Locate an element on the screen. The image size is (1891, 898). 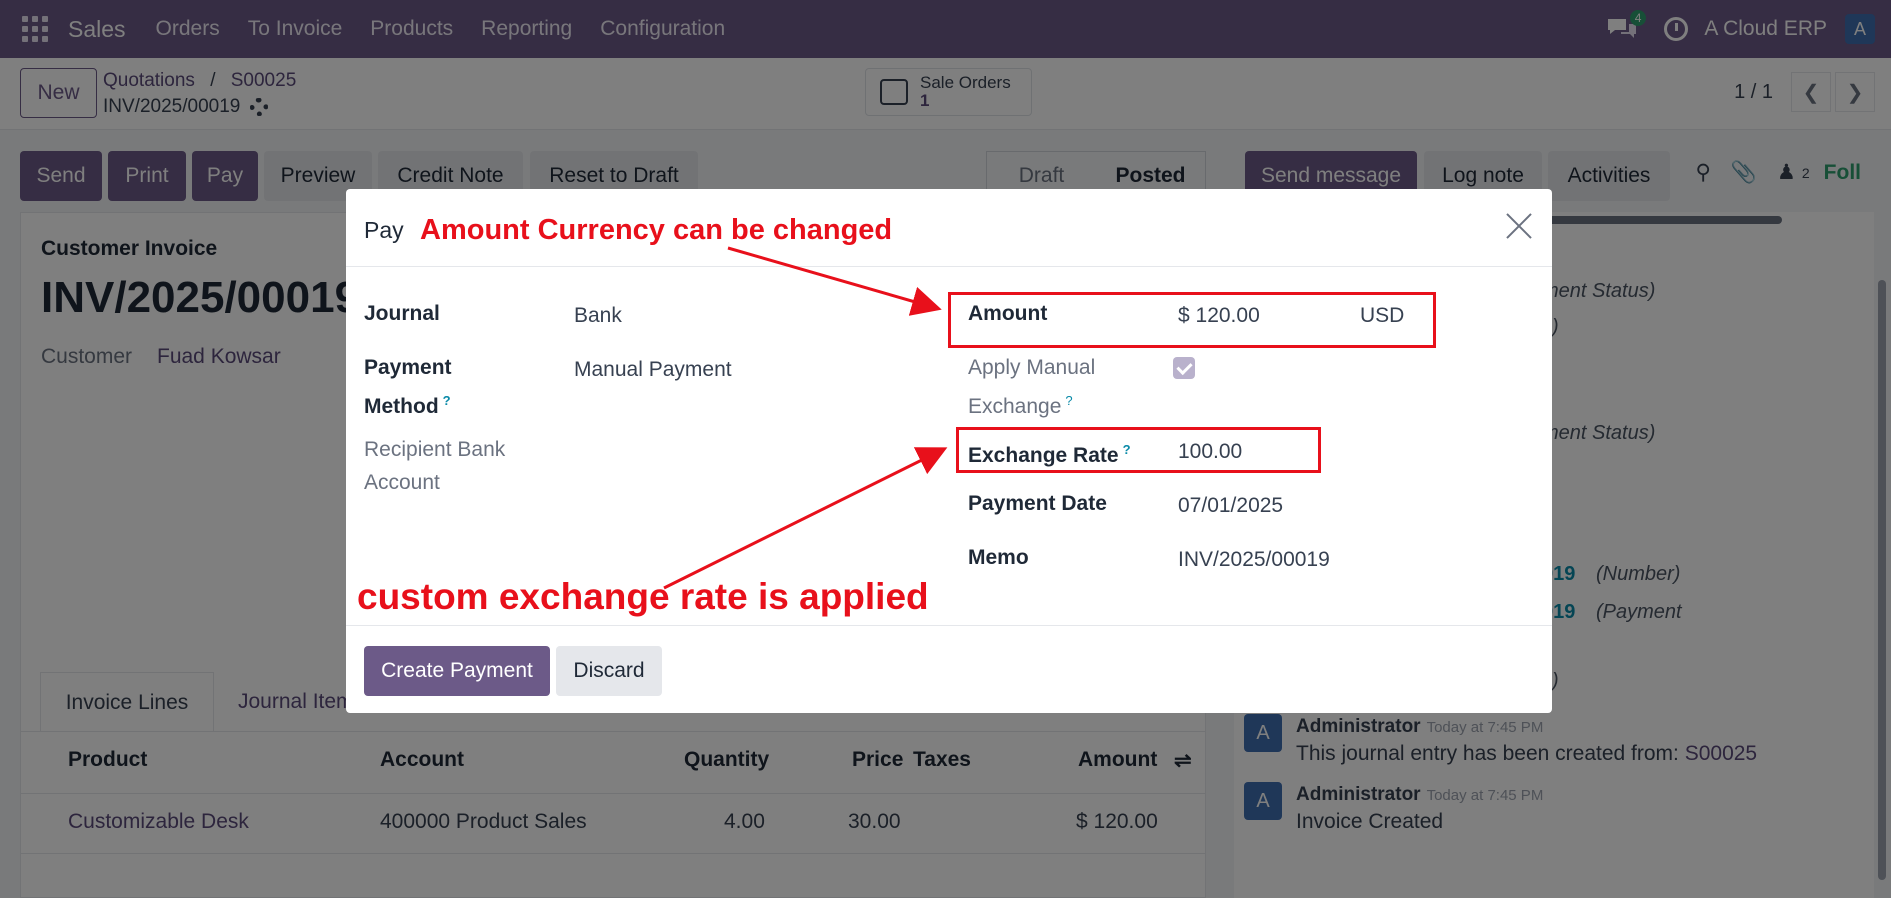
annotation-arrows is located at coordinates (805, 418).